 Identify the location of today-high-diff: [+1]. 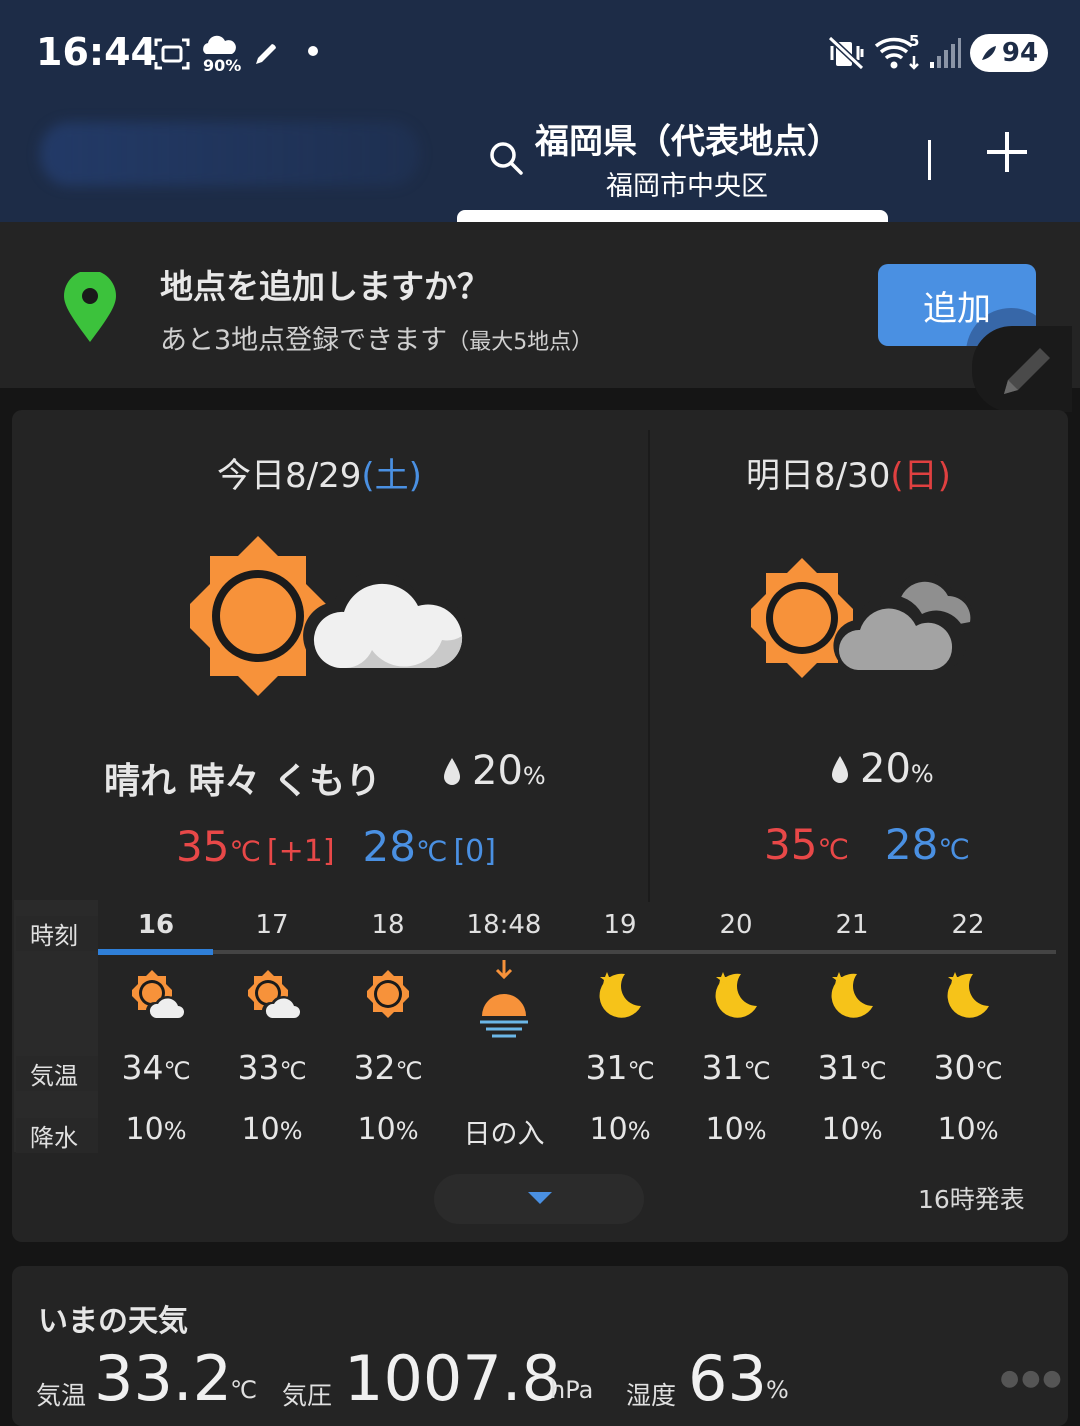
(300, 851).